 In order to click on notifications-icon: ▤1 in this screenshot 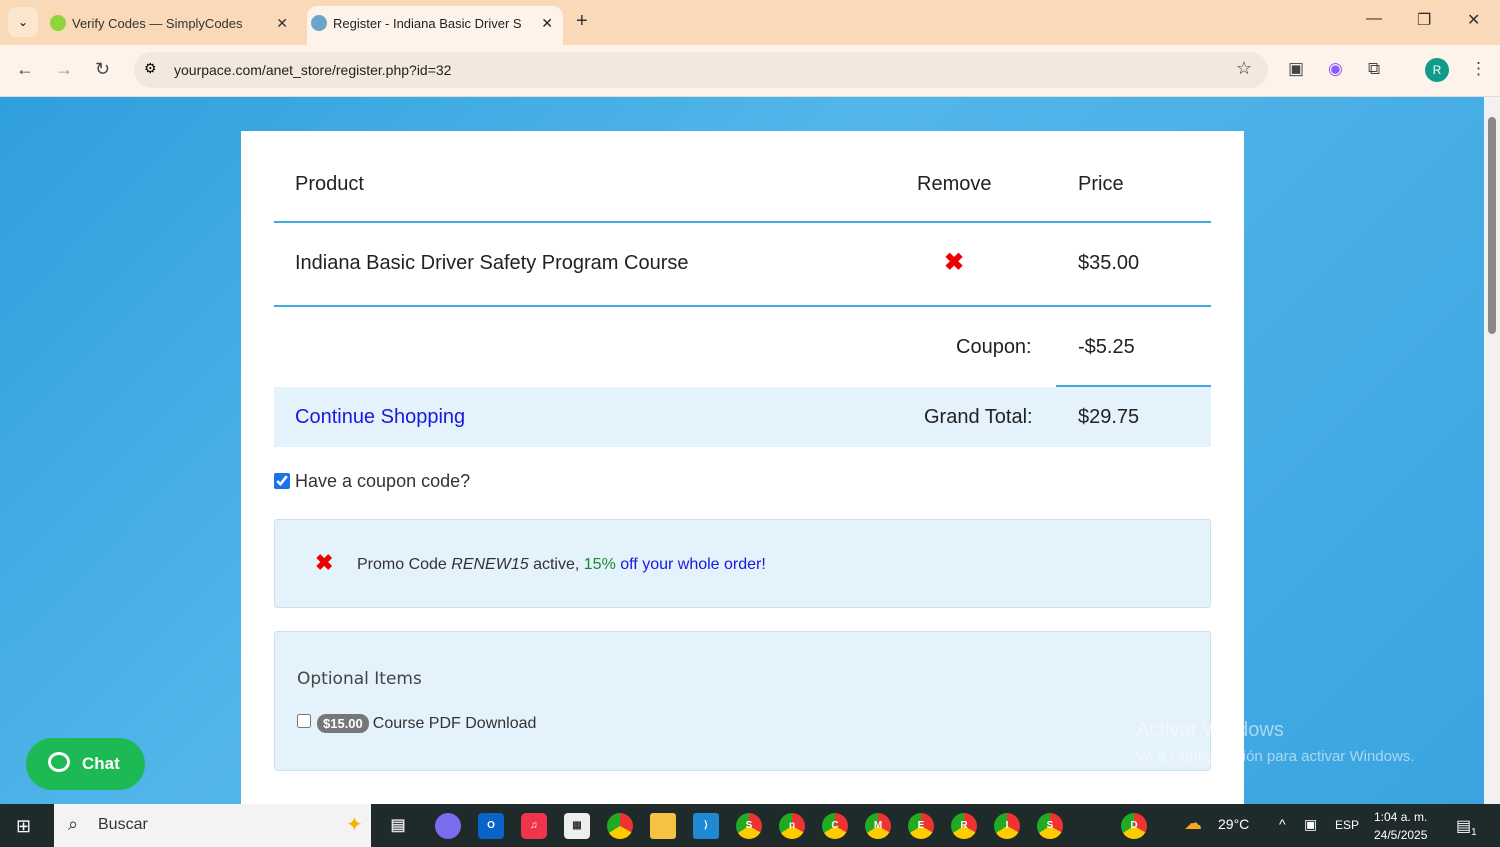, I will do `click(1466, 827)`.